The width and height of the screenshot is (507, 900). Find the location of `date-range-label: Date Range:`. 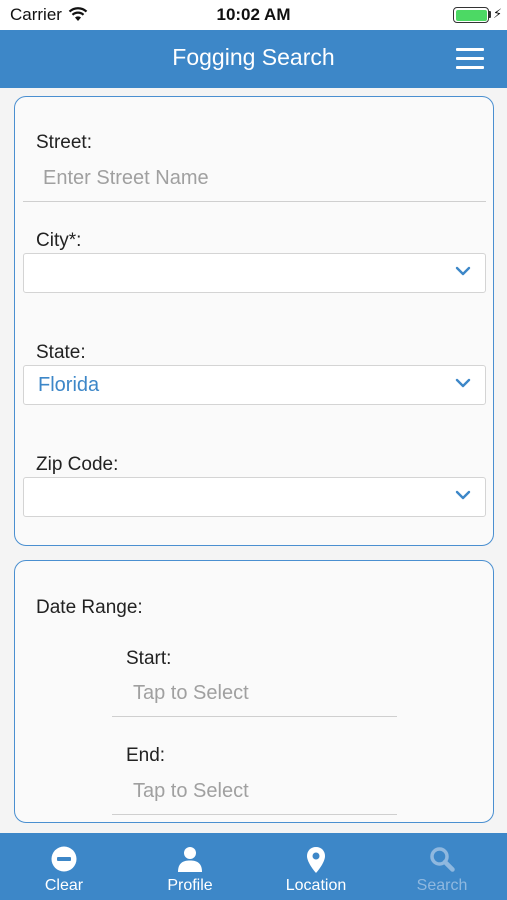

date-range-label: Date Range: is located at coordinates (89, 607).